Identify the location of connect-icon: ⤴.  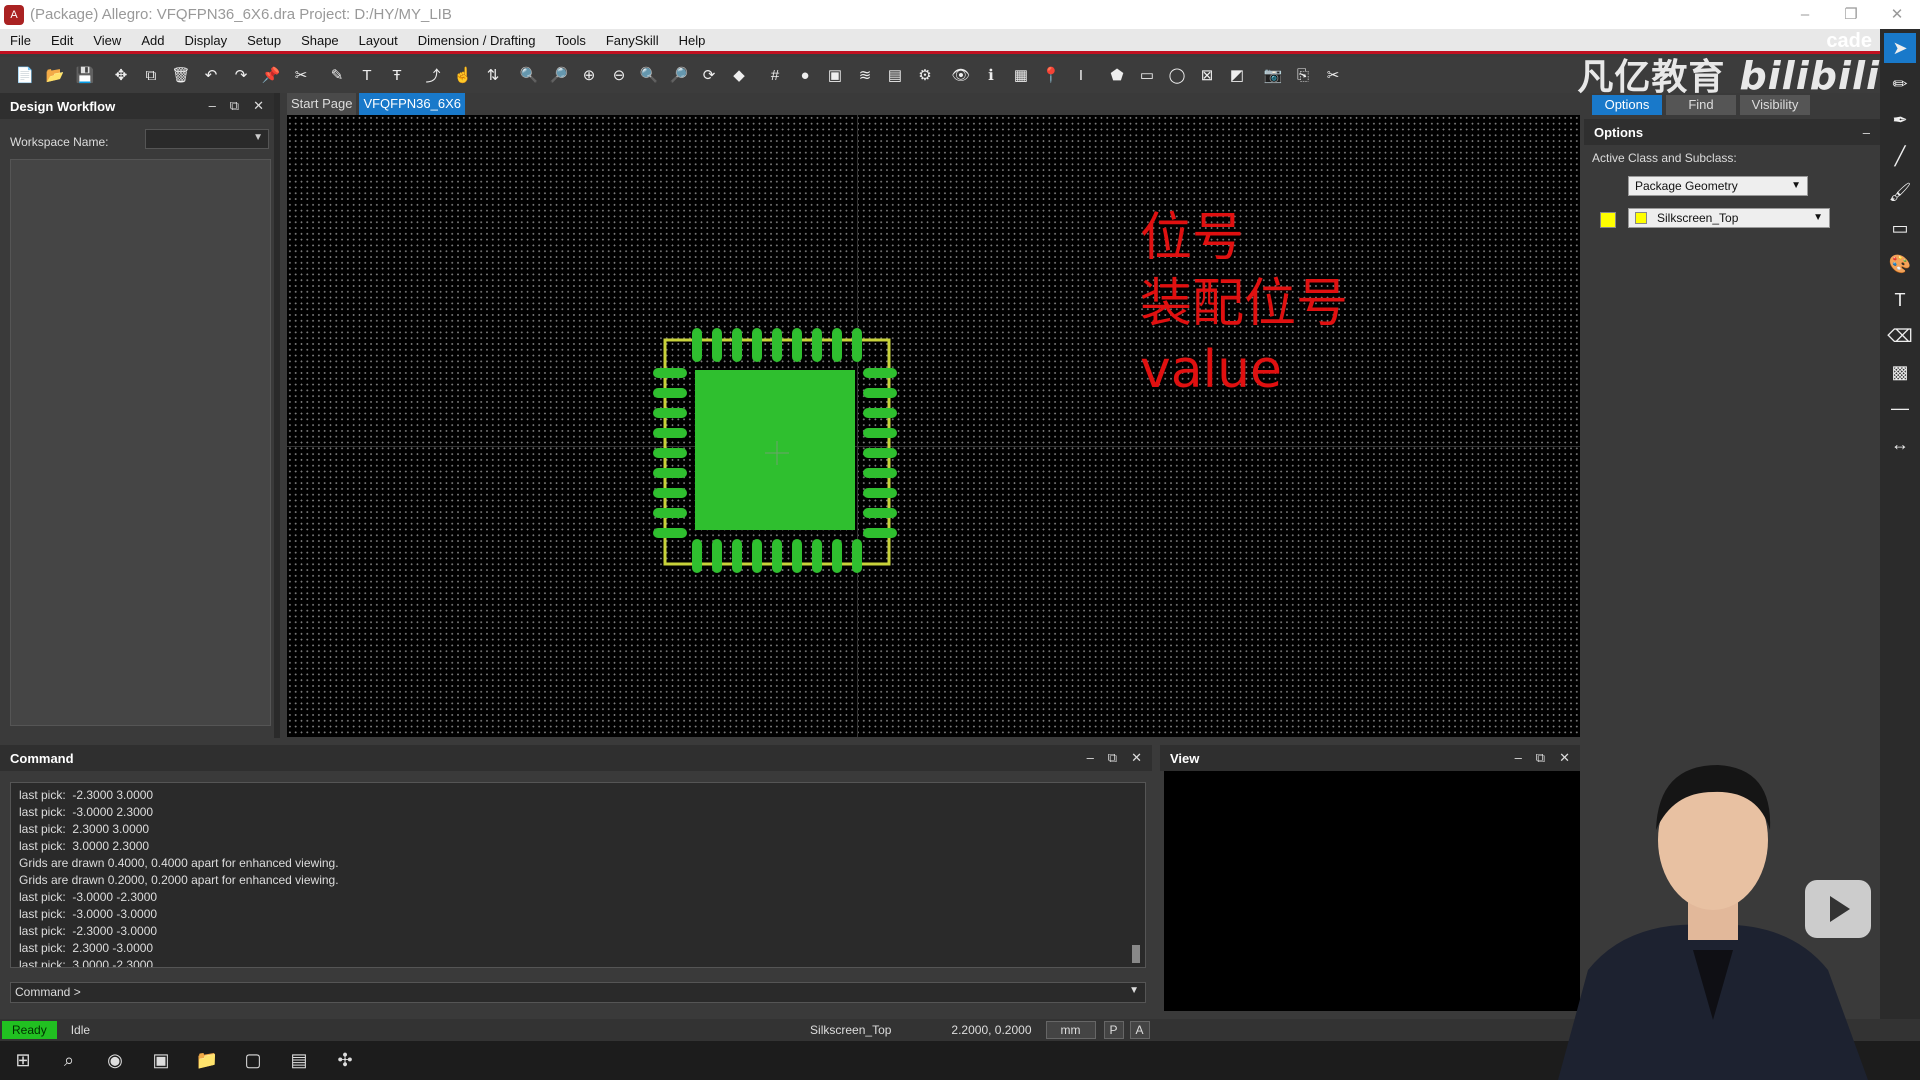
(433, 75).